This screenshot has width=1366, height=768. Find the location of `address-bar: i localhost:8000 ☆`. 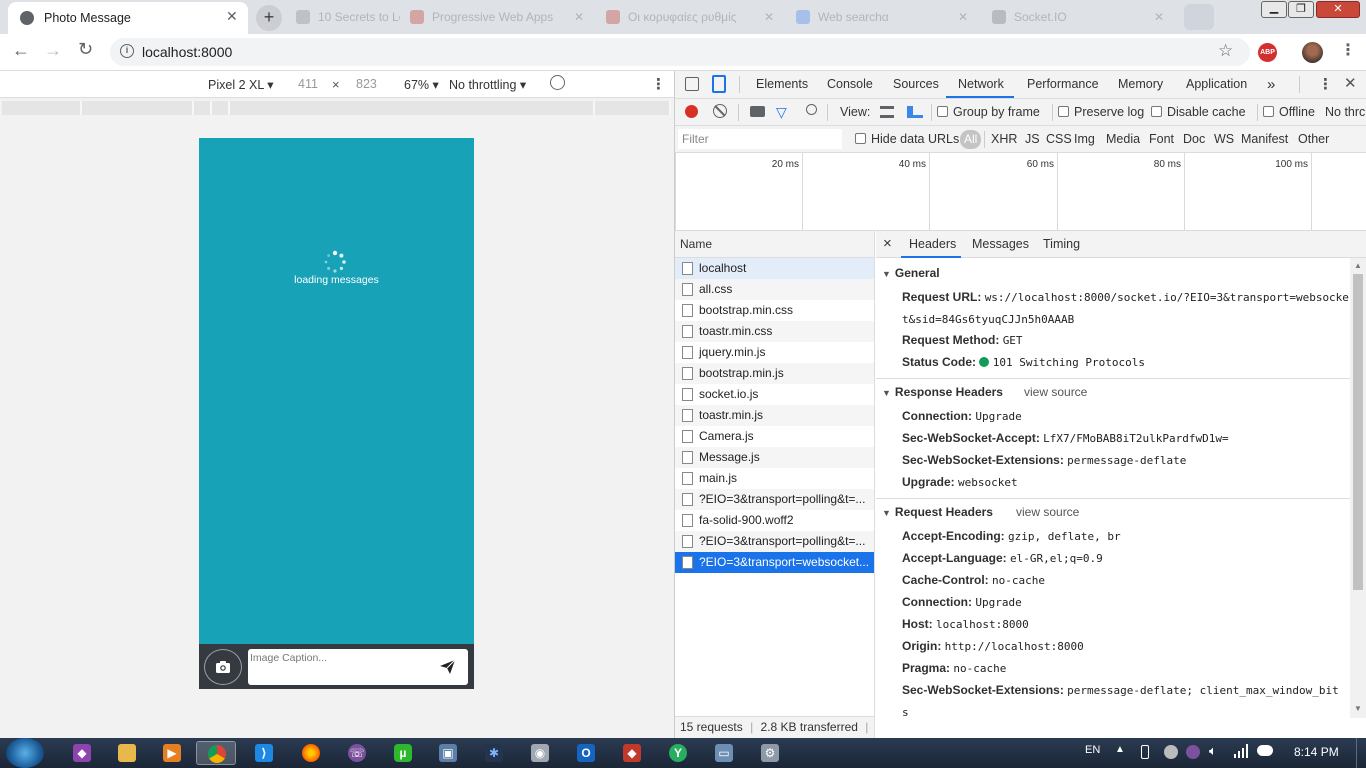

address-bar: i localhost:8000 ☆ is located at coordinates (680, 52).